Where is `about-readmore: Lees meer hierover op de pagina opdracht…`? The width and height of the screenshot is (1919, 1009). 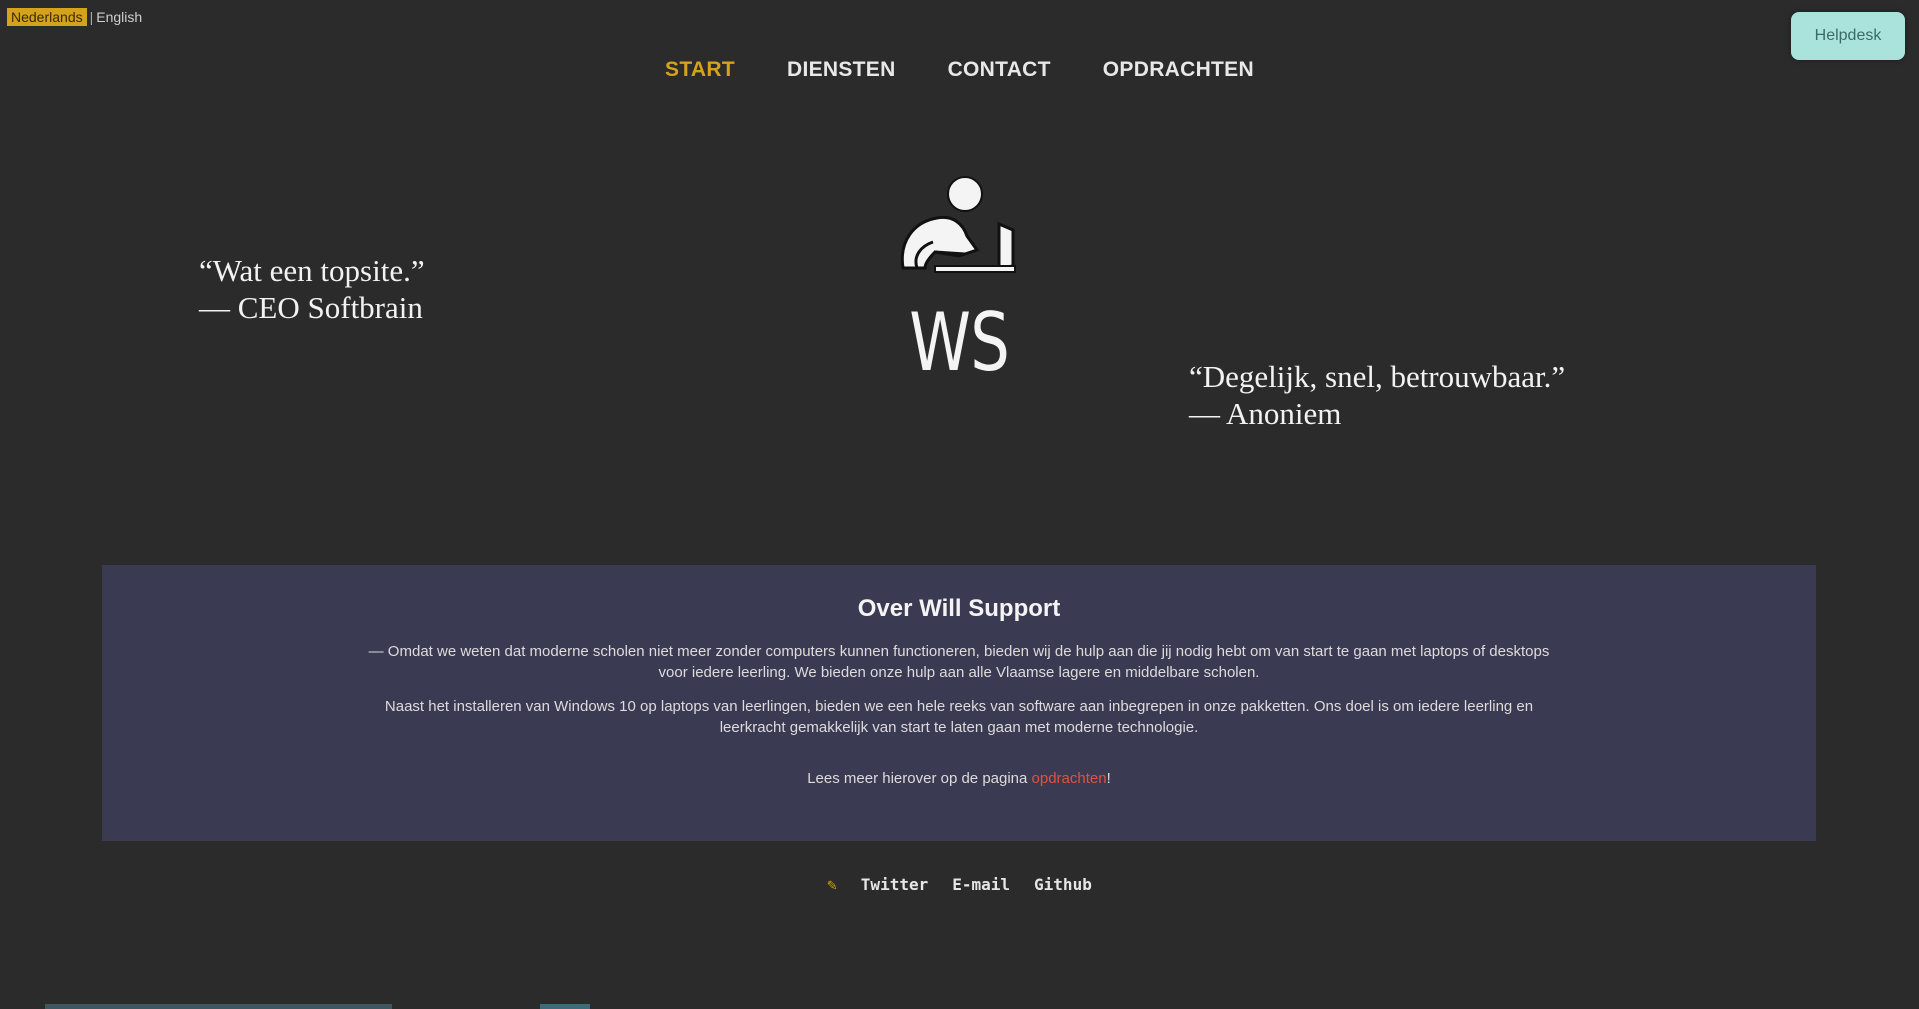
about-readmore: Lees meer hierover op de pagina opdracht… is located at coordinates (959, 778).